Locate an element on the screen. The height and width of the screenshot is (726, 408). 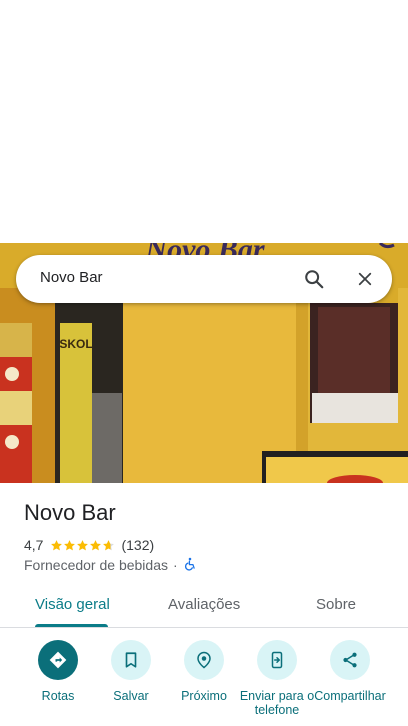
directions-label: Rotas is located at coordinates (58, 696).